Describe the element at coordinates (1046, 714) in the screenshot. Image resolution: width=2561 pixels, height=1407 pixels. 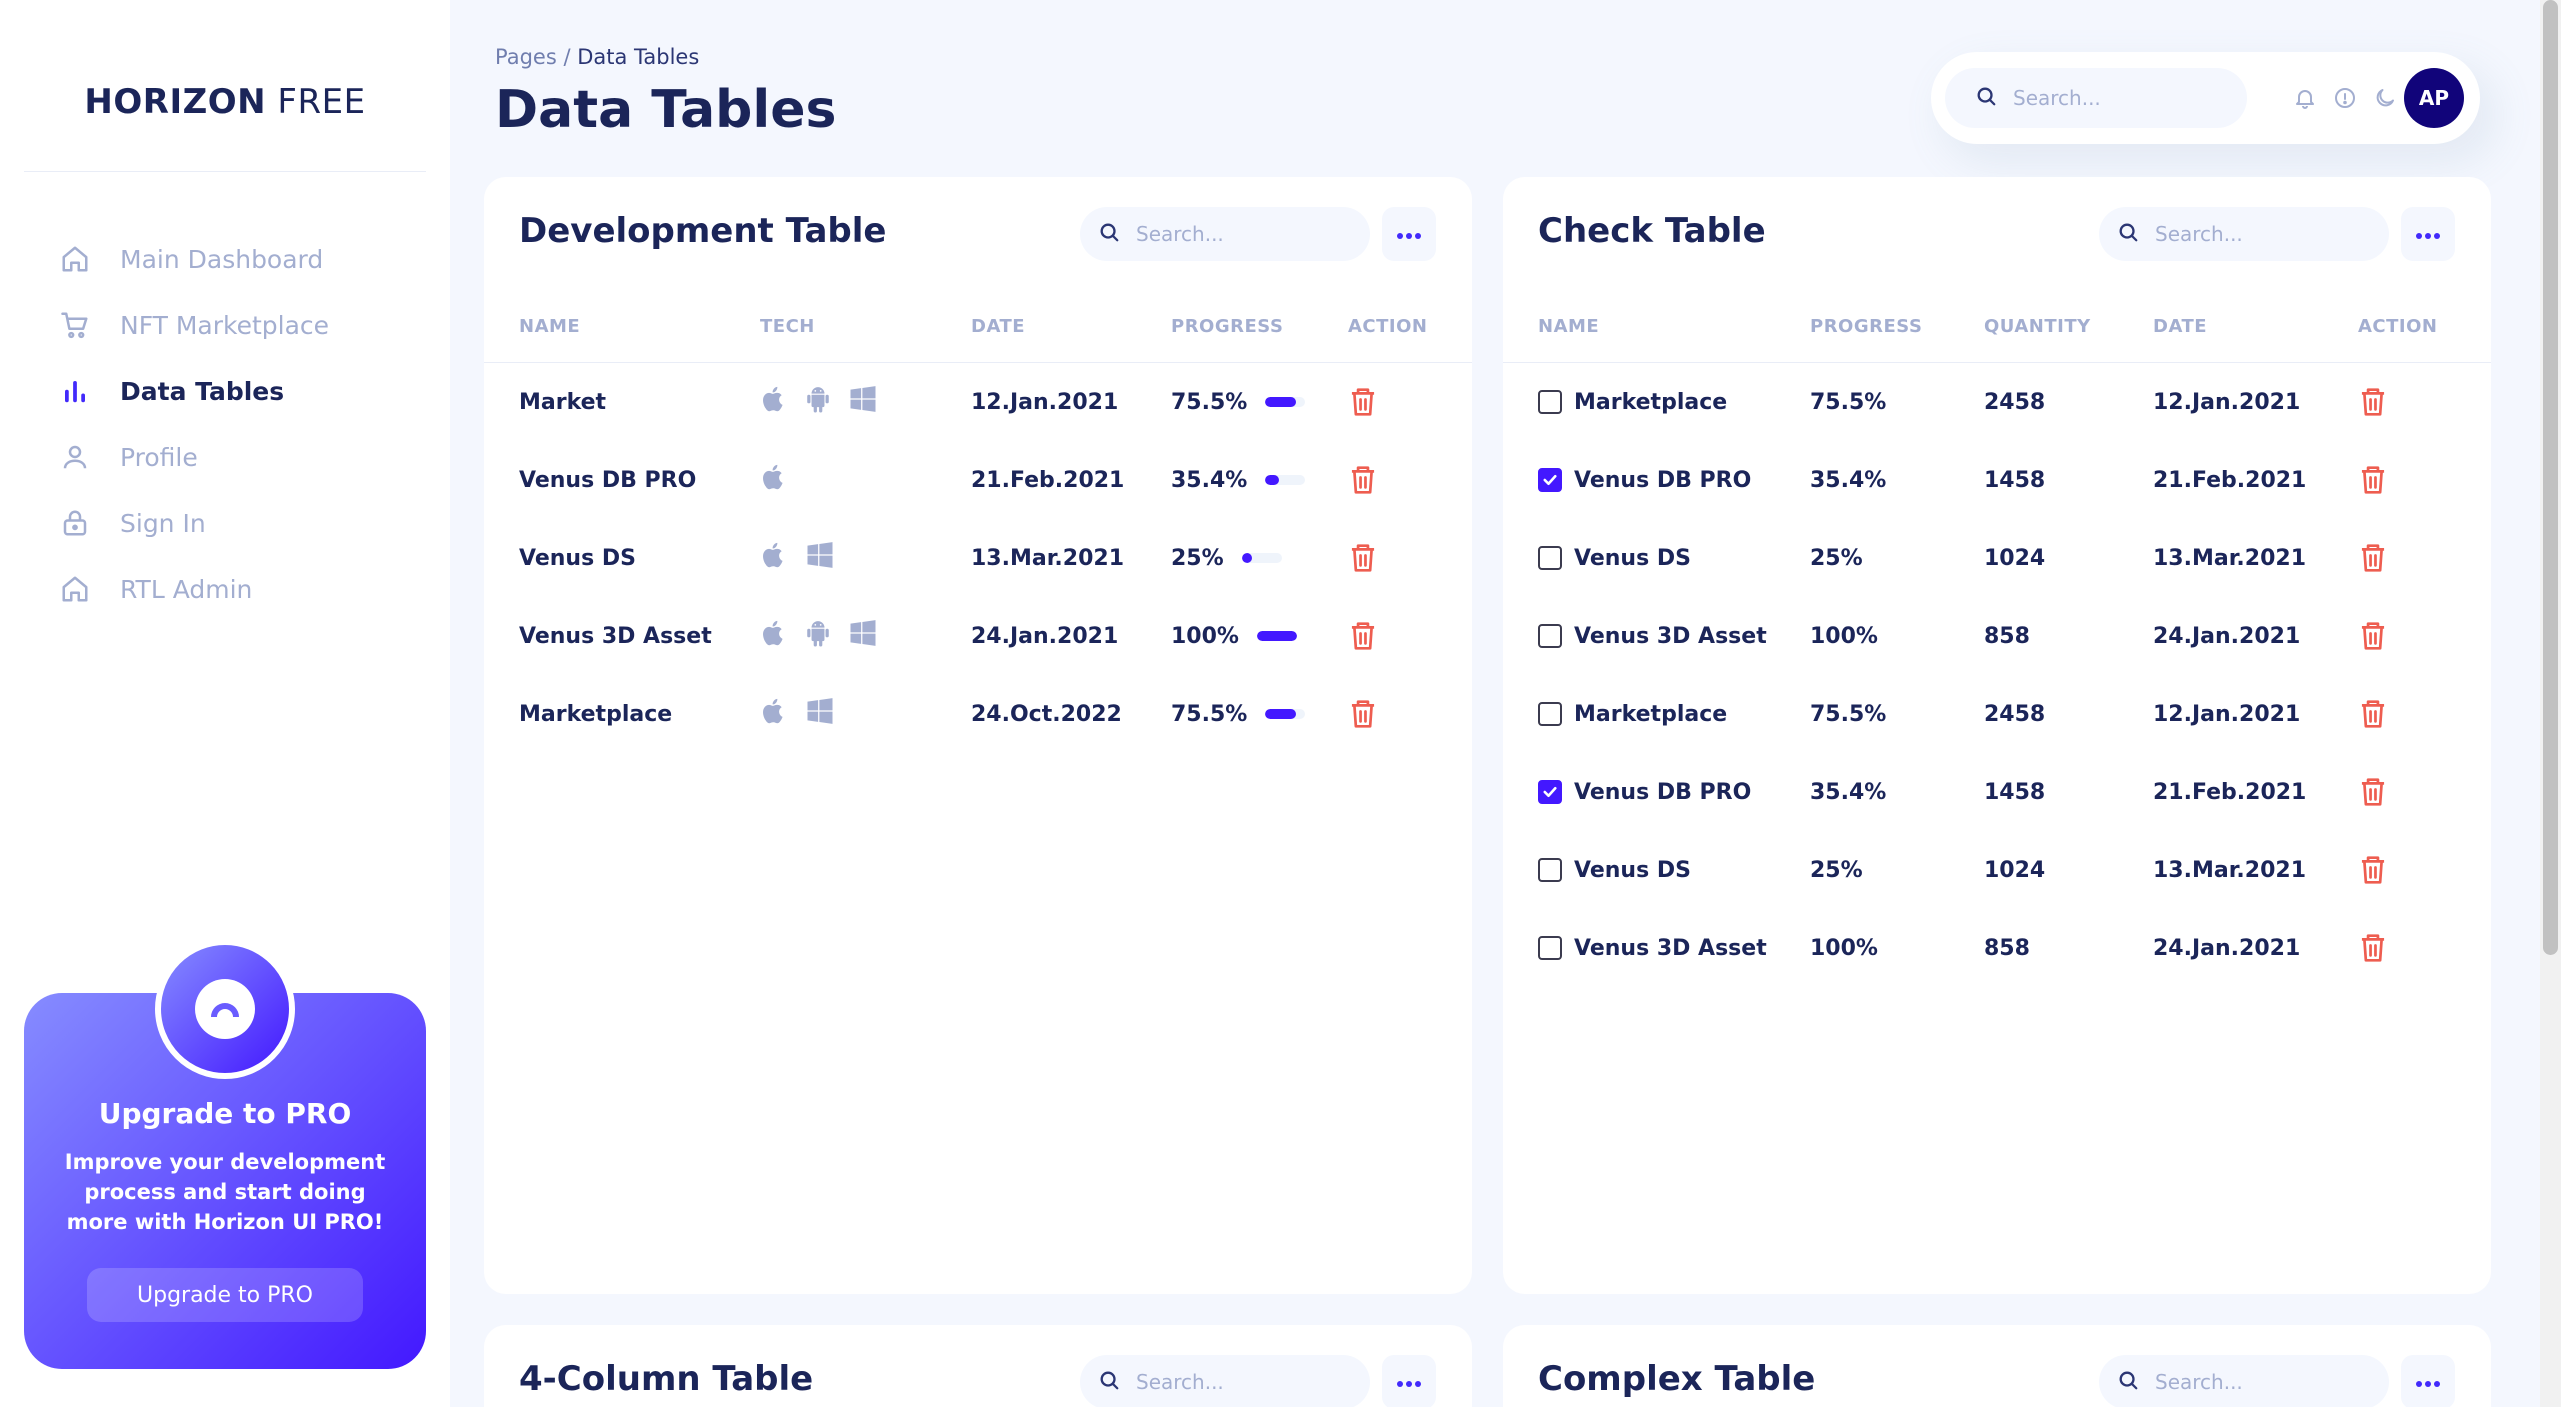
I see `row-date: 24.Oct.2022` at that location.